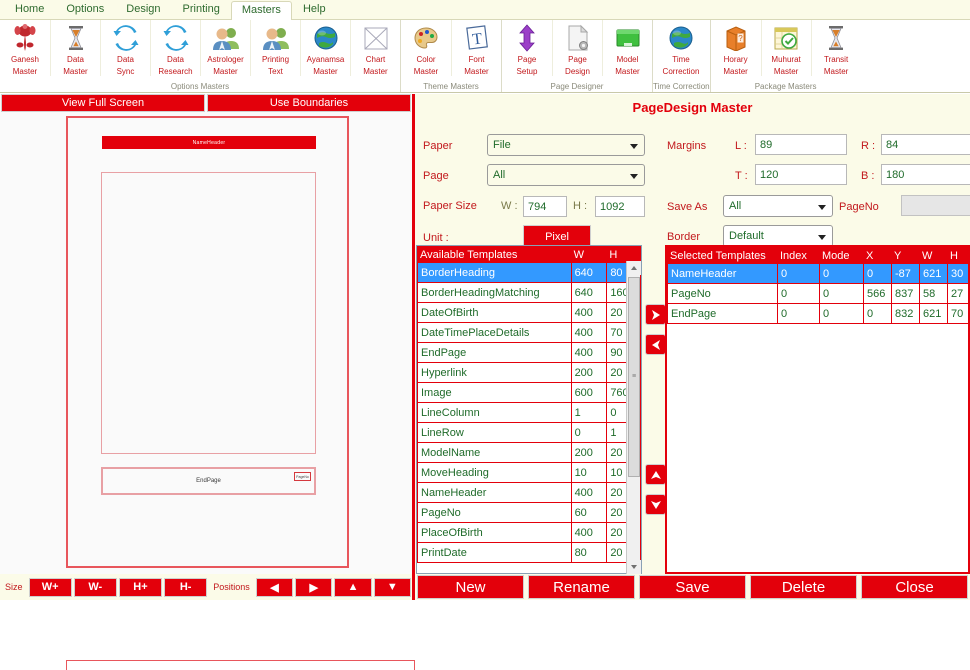  I want to click on action-buttons-bar: New Rename Save Delete Close, so click(692, 587).